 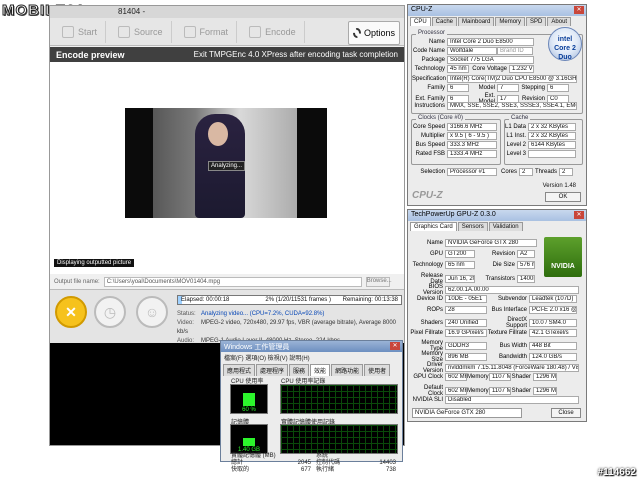 I want to click on gpuz-row-value: 10.0 / SM4.0, so click(x=553, y=323).